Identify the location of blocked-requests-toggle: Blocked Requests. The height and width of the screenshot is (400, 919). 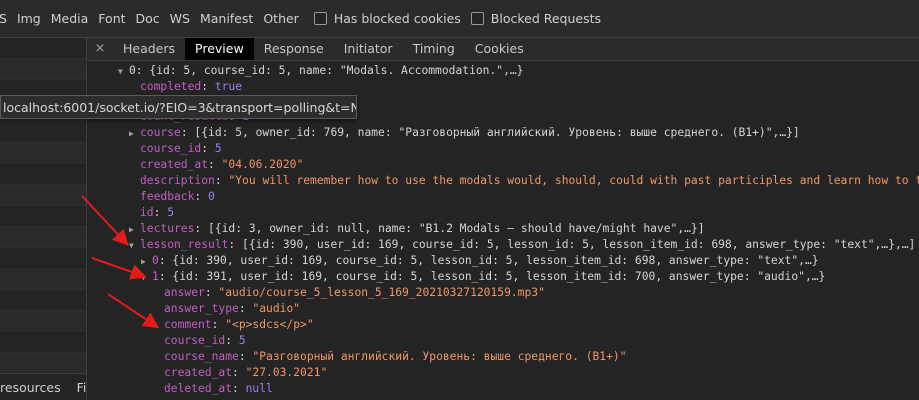
(536, 18).